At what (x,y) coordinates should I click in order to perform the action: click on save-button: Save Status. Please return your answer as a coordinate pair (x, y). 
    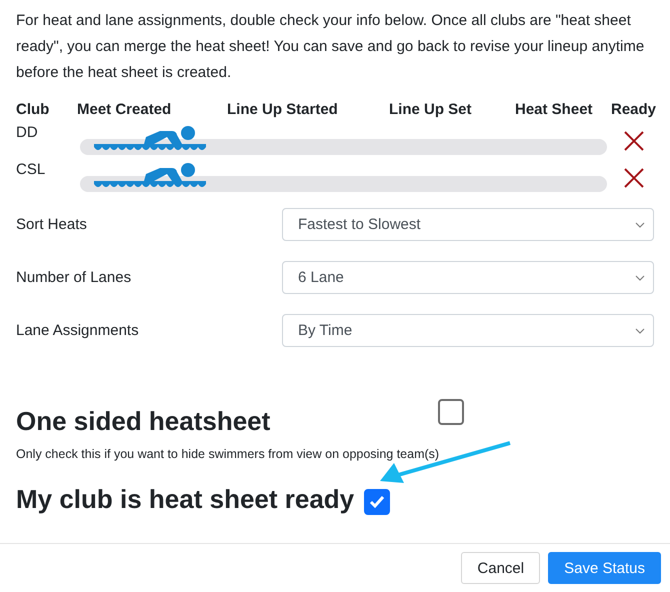
    Looking at the image, I should click on (604, 568).